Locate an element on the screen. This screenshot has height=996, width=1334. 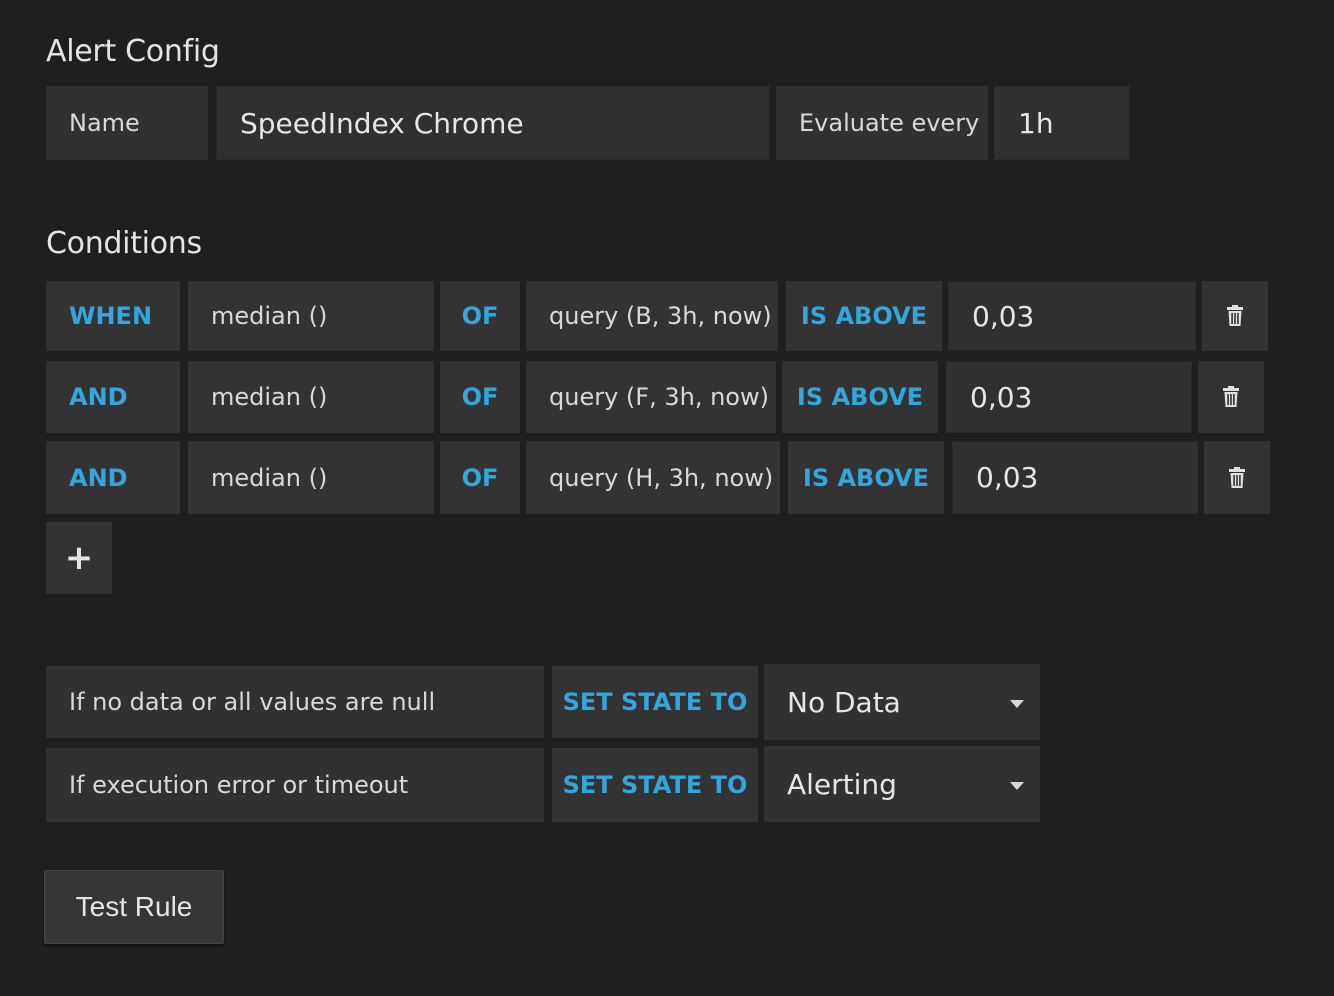
add-condition-button: + is located at coordinates (79, 558).